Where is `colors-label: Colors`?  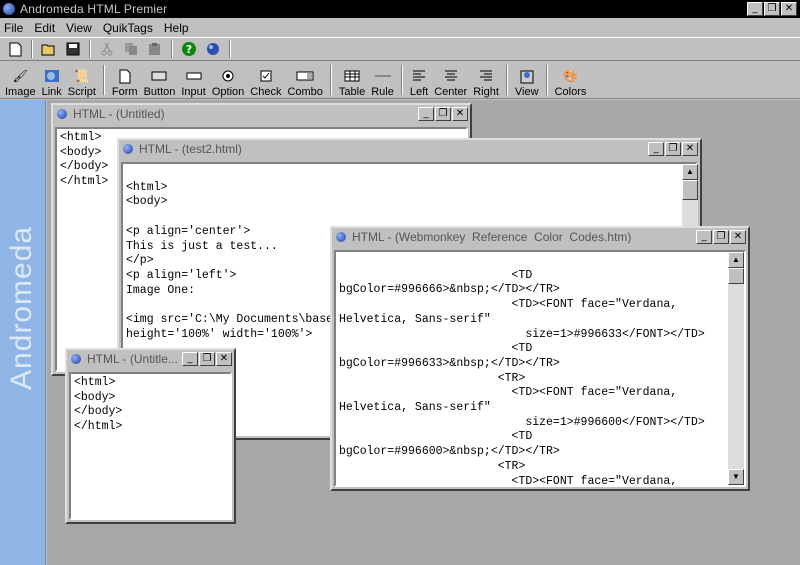
colors-label: Colors is located at coordinates (570, 92).